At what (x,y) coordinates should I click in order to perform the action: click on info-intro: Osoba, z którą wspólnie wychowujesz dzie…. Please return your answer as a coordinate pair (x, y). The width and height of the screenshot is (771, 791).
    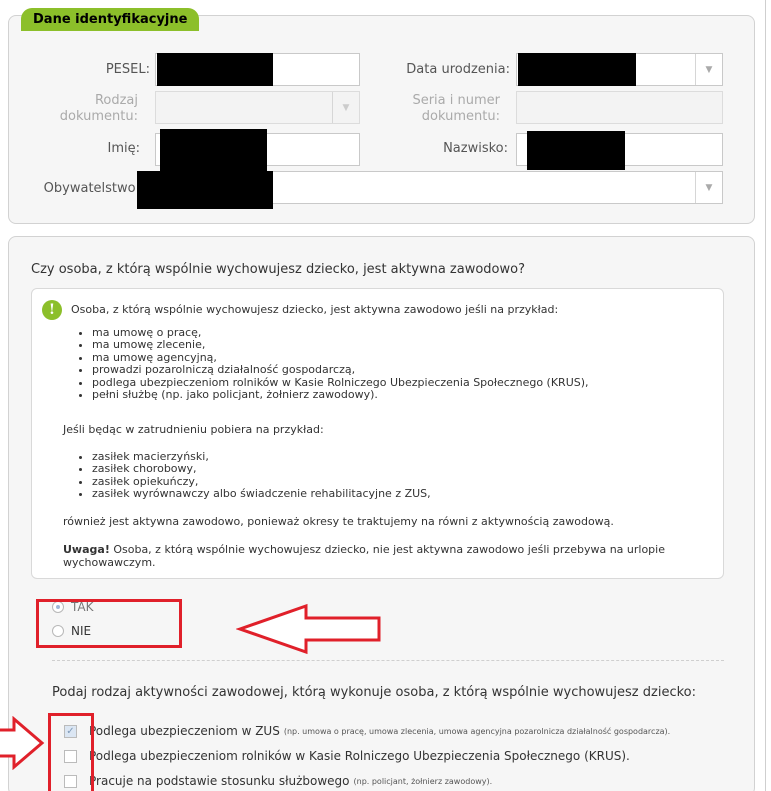
    Looking at the image, I should click on (315, 309).